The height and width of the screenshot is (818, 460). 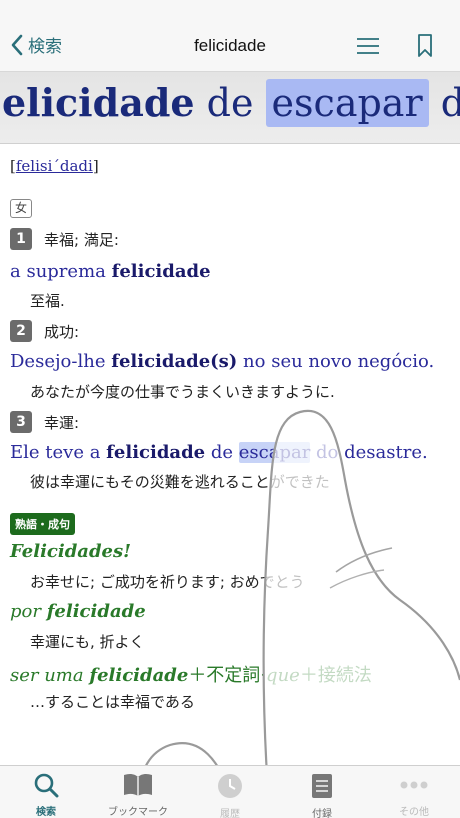 What do you see at coordinates (347, 103) in the screenshot?
I see `magnified-selection: escapar` at bounding box center [347, 103].